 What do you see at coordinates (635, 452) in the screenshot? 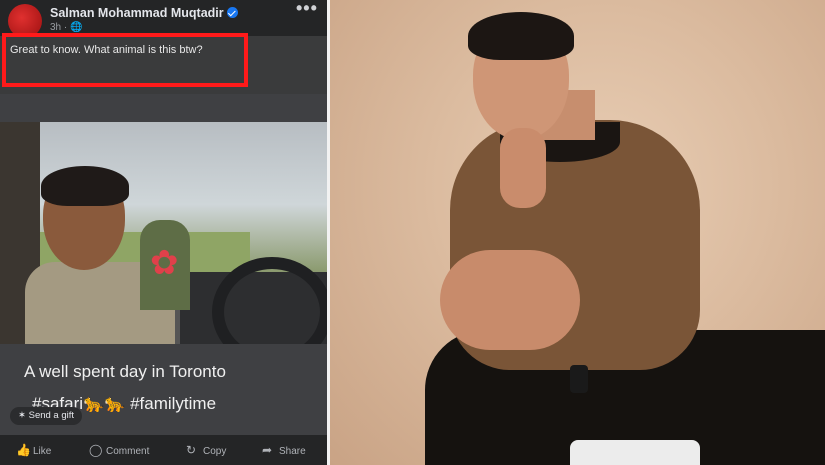
I see `white-stool` at bounding box center [635, 452].